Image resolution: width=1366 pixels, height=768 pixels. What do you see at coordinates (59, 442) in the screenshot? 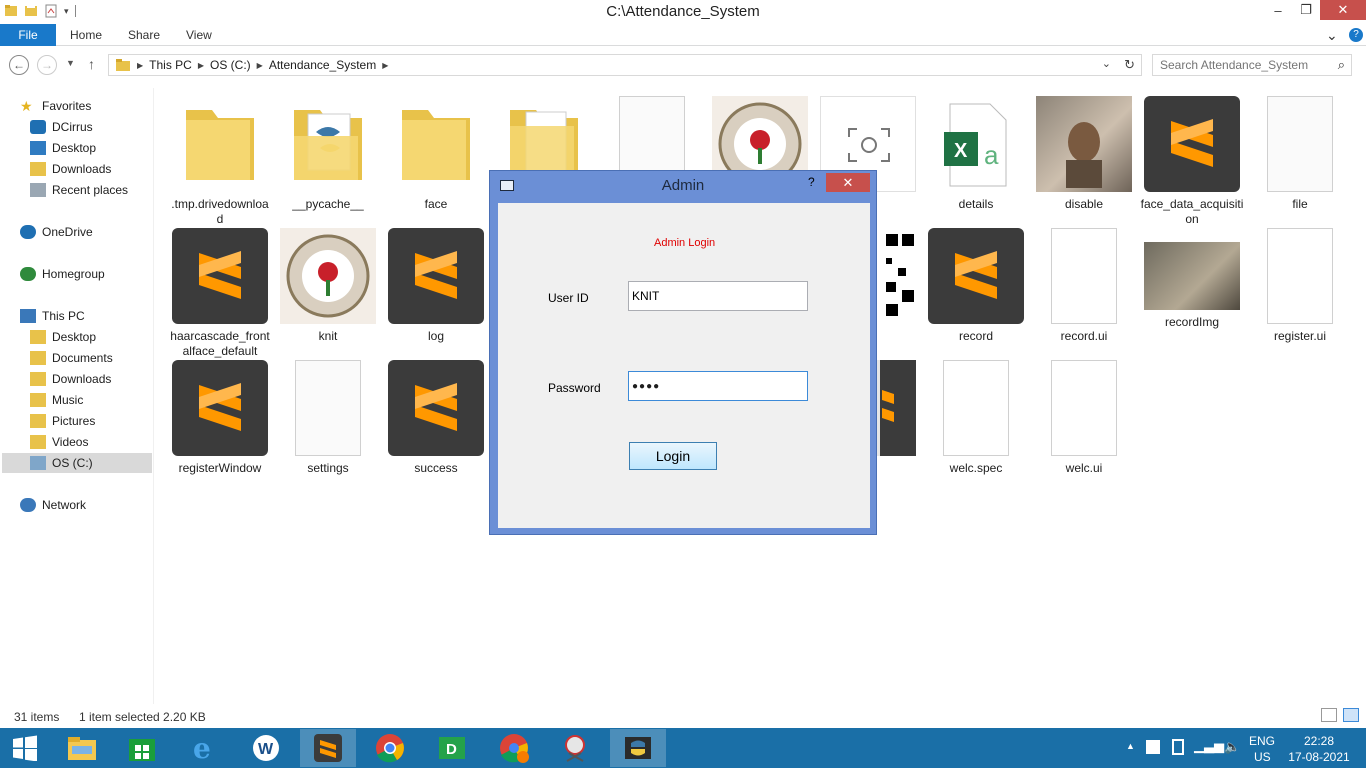
I see `nav-videos: Videos` at bounding box center [59, 442].